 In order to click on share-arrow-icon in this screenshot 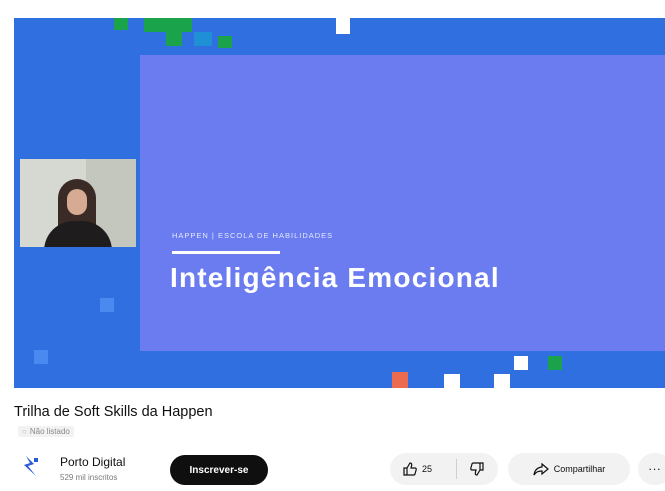, I will do `click(541, 469)`.